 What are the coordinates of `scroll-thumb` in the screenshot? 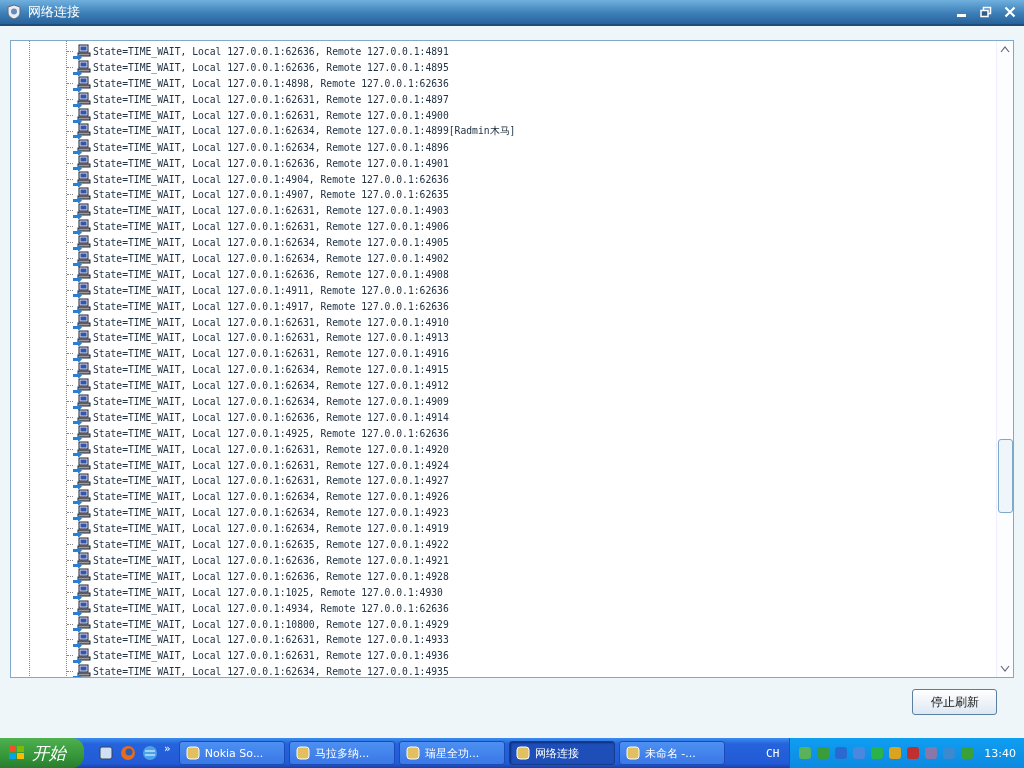 It's located at (1005, 476).